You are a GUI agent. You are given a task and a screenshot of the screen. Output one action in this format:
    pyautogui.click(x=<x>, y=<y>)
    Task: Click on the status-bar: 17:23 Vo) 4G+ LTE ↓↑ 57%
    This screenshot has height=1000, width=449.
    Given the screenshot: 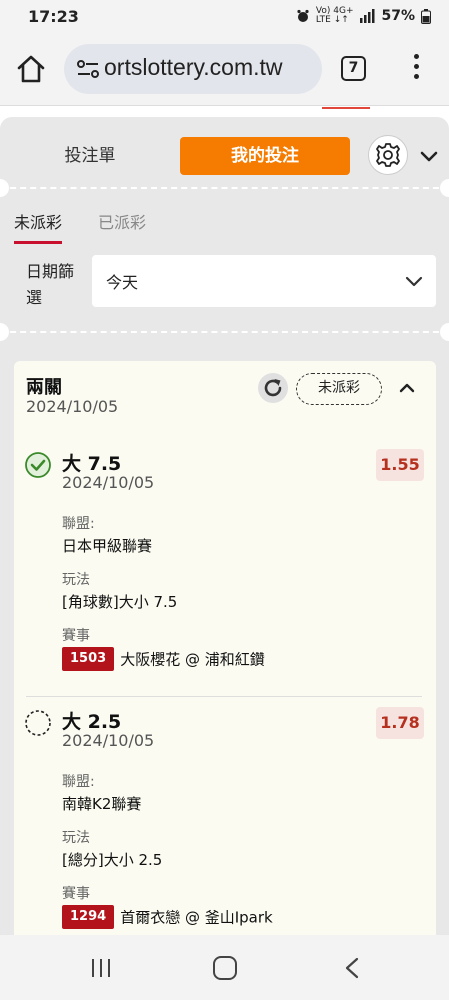 What is the action you would take?
    pyautogui.click(x=224, y=16)
    